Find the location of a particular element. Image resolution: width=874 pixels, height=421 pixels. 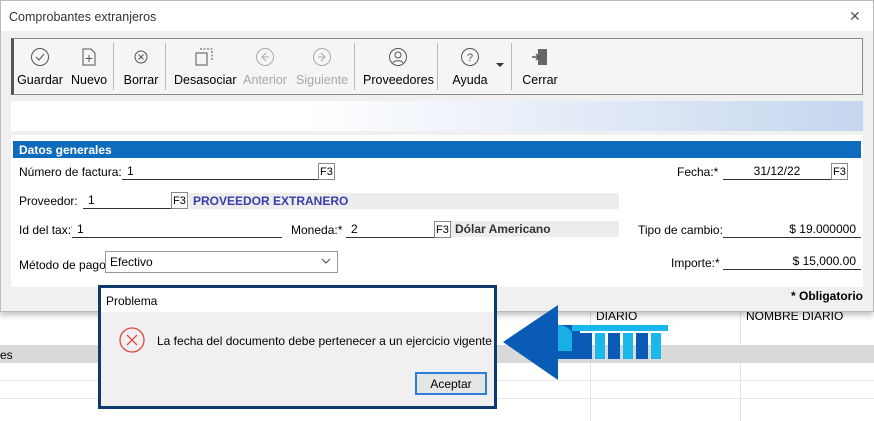

aceptar-button: Aceptar is located at coordinates (451, 383).